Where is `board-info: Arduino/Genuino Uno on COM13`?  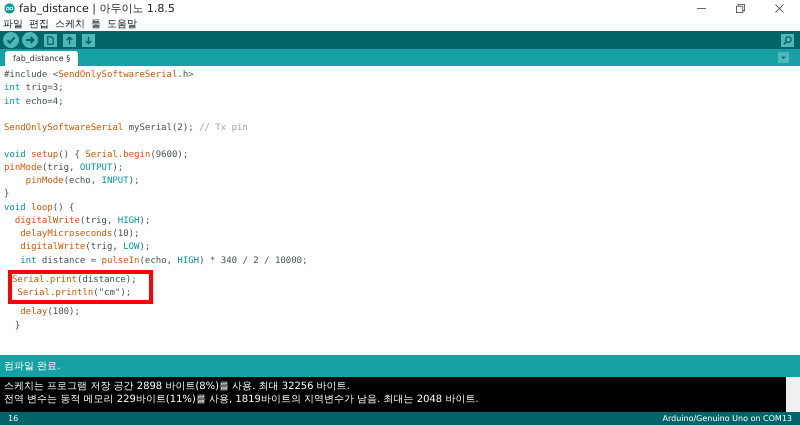
board-info: Arduino/Genuino Uno on COM13 is located at coordinates (727, 418).